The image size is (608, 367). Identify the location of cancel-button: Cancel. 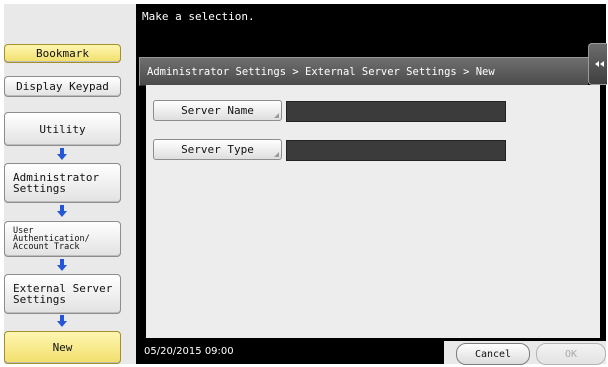
(493, 354).